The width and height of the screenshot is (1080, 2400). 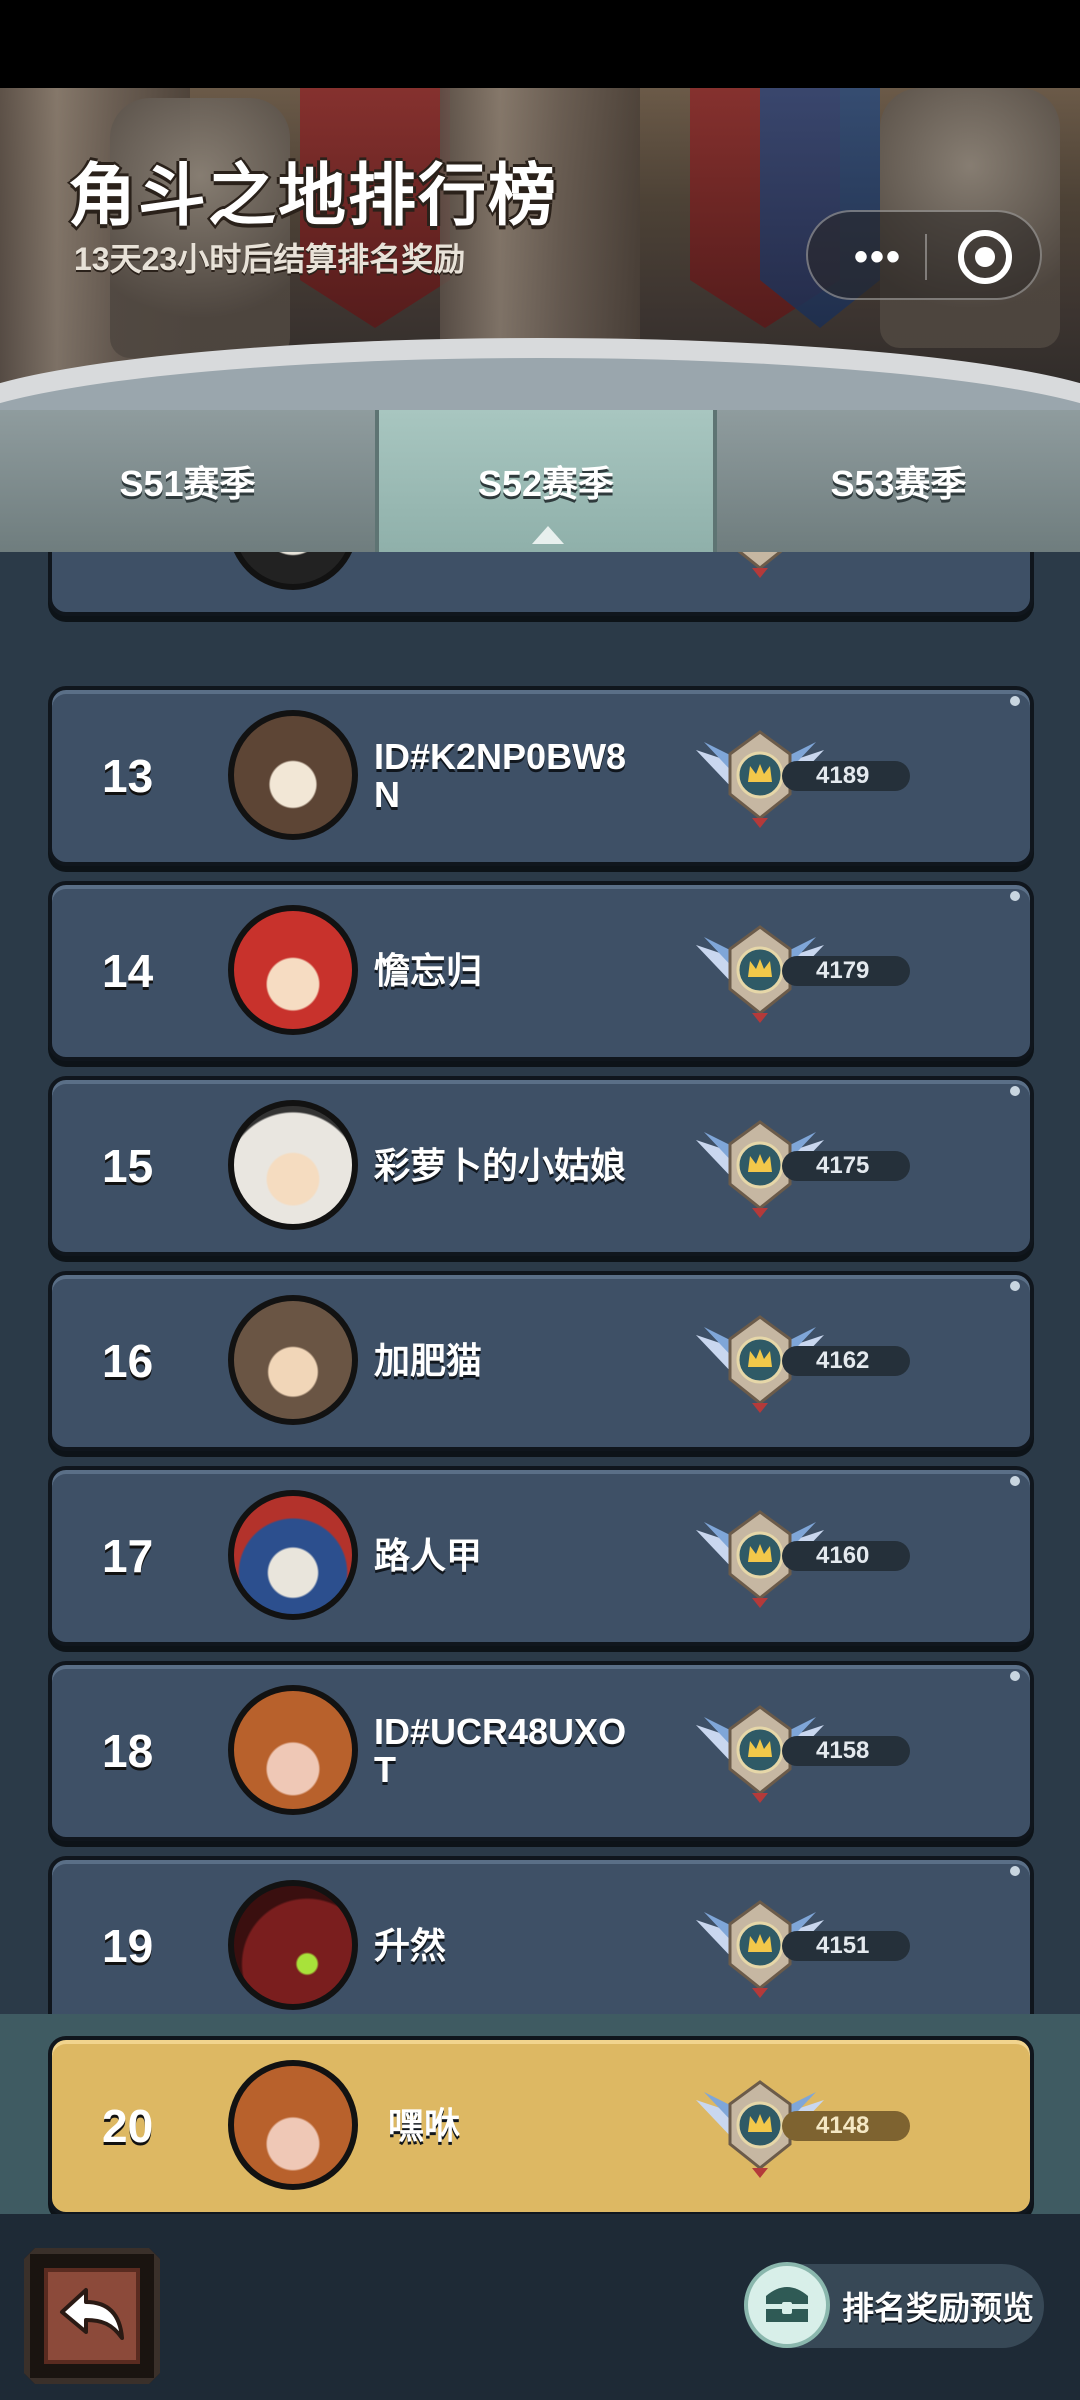 I want to click on rank-number: 18, so click(x=128, y=1751).